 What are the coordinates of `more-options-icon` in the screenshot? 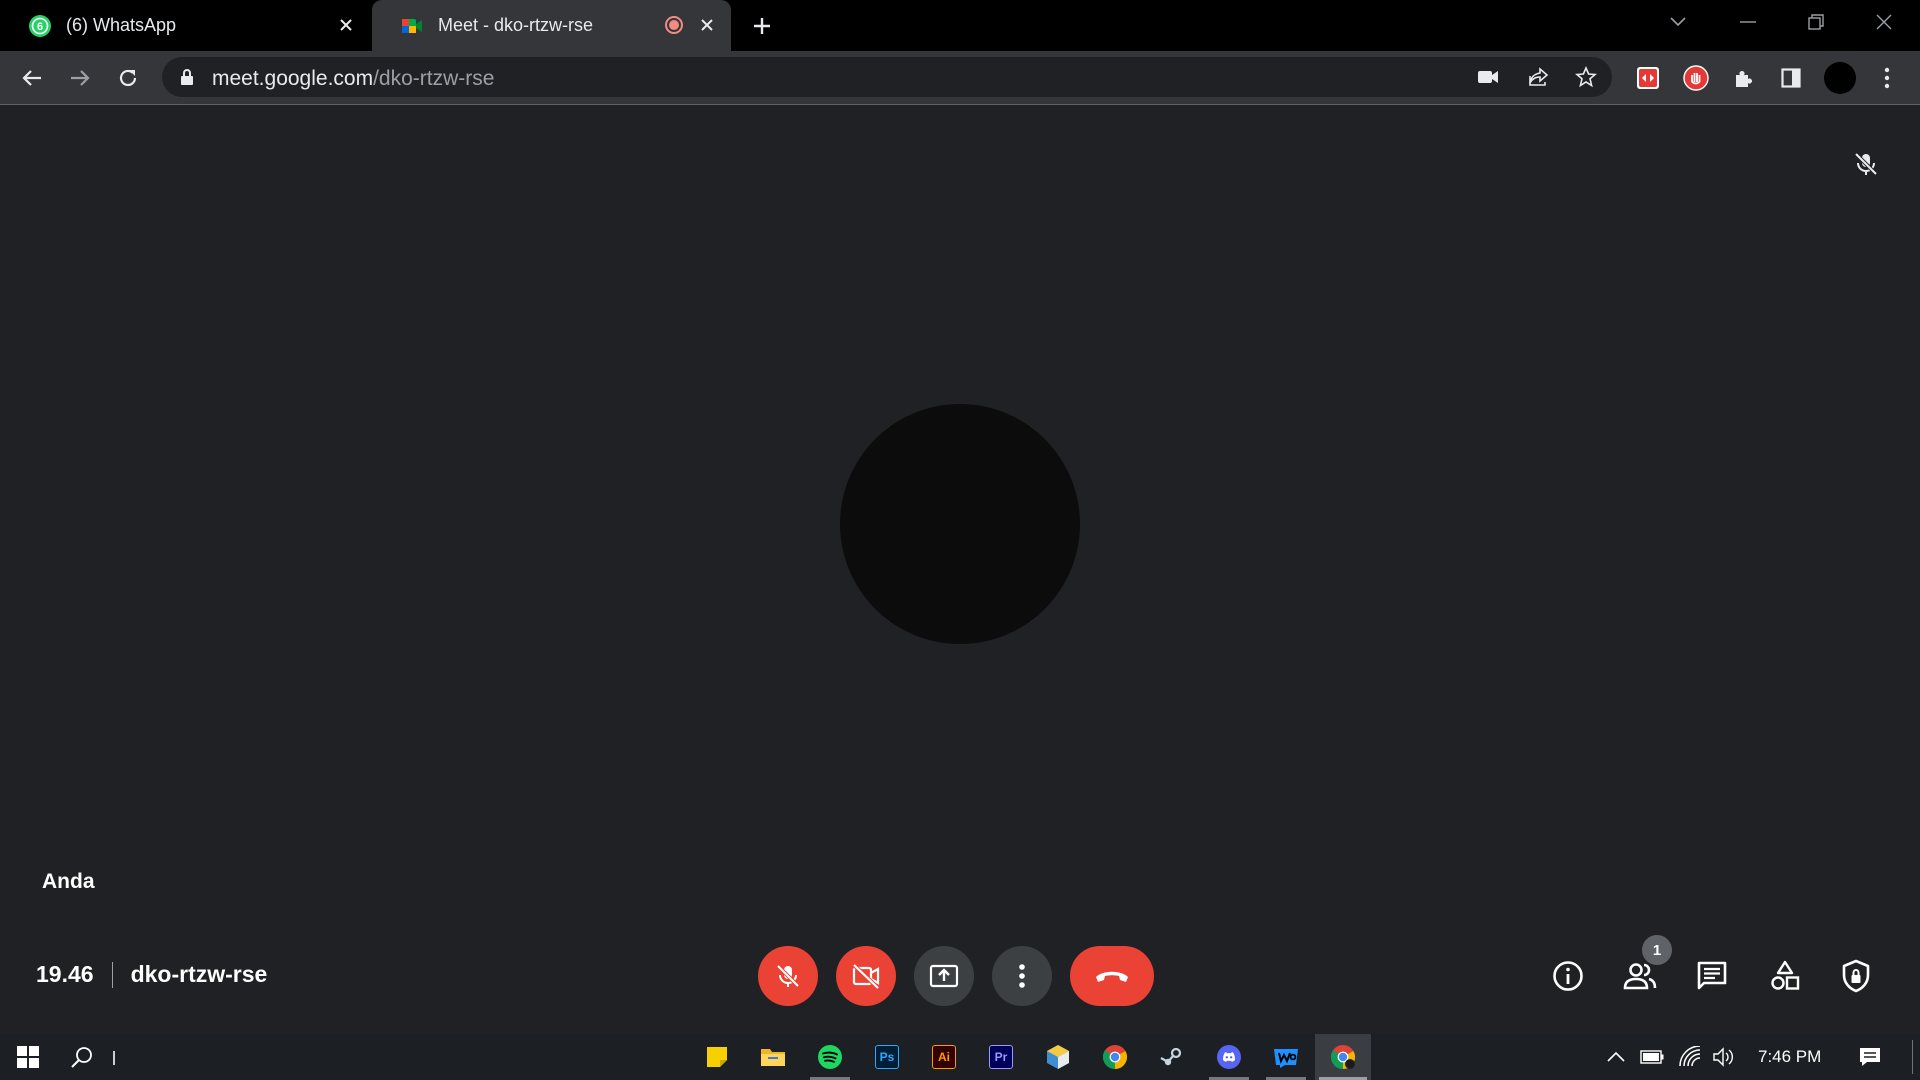 It's located at (1022, 976).